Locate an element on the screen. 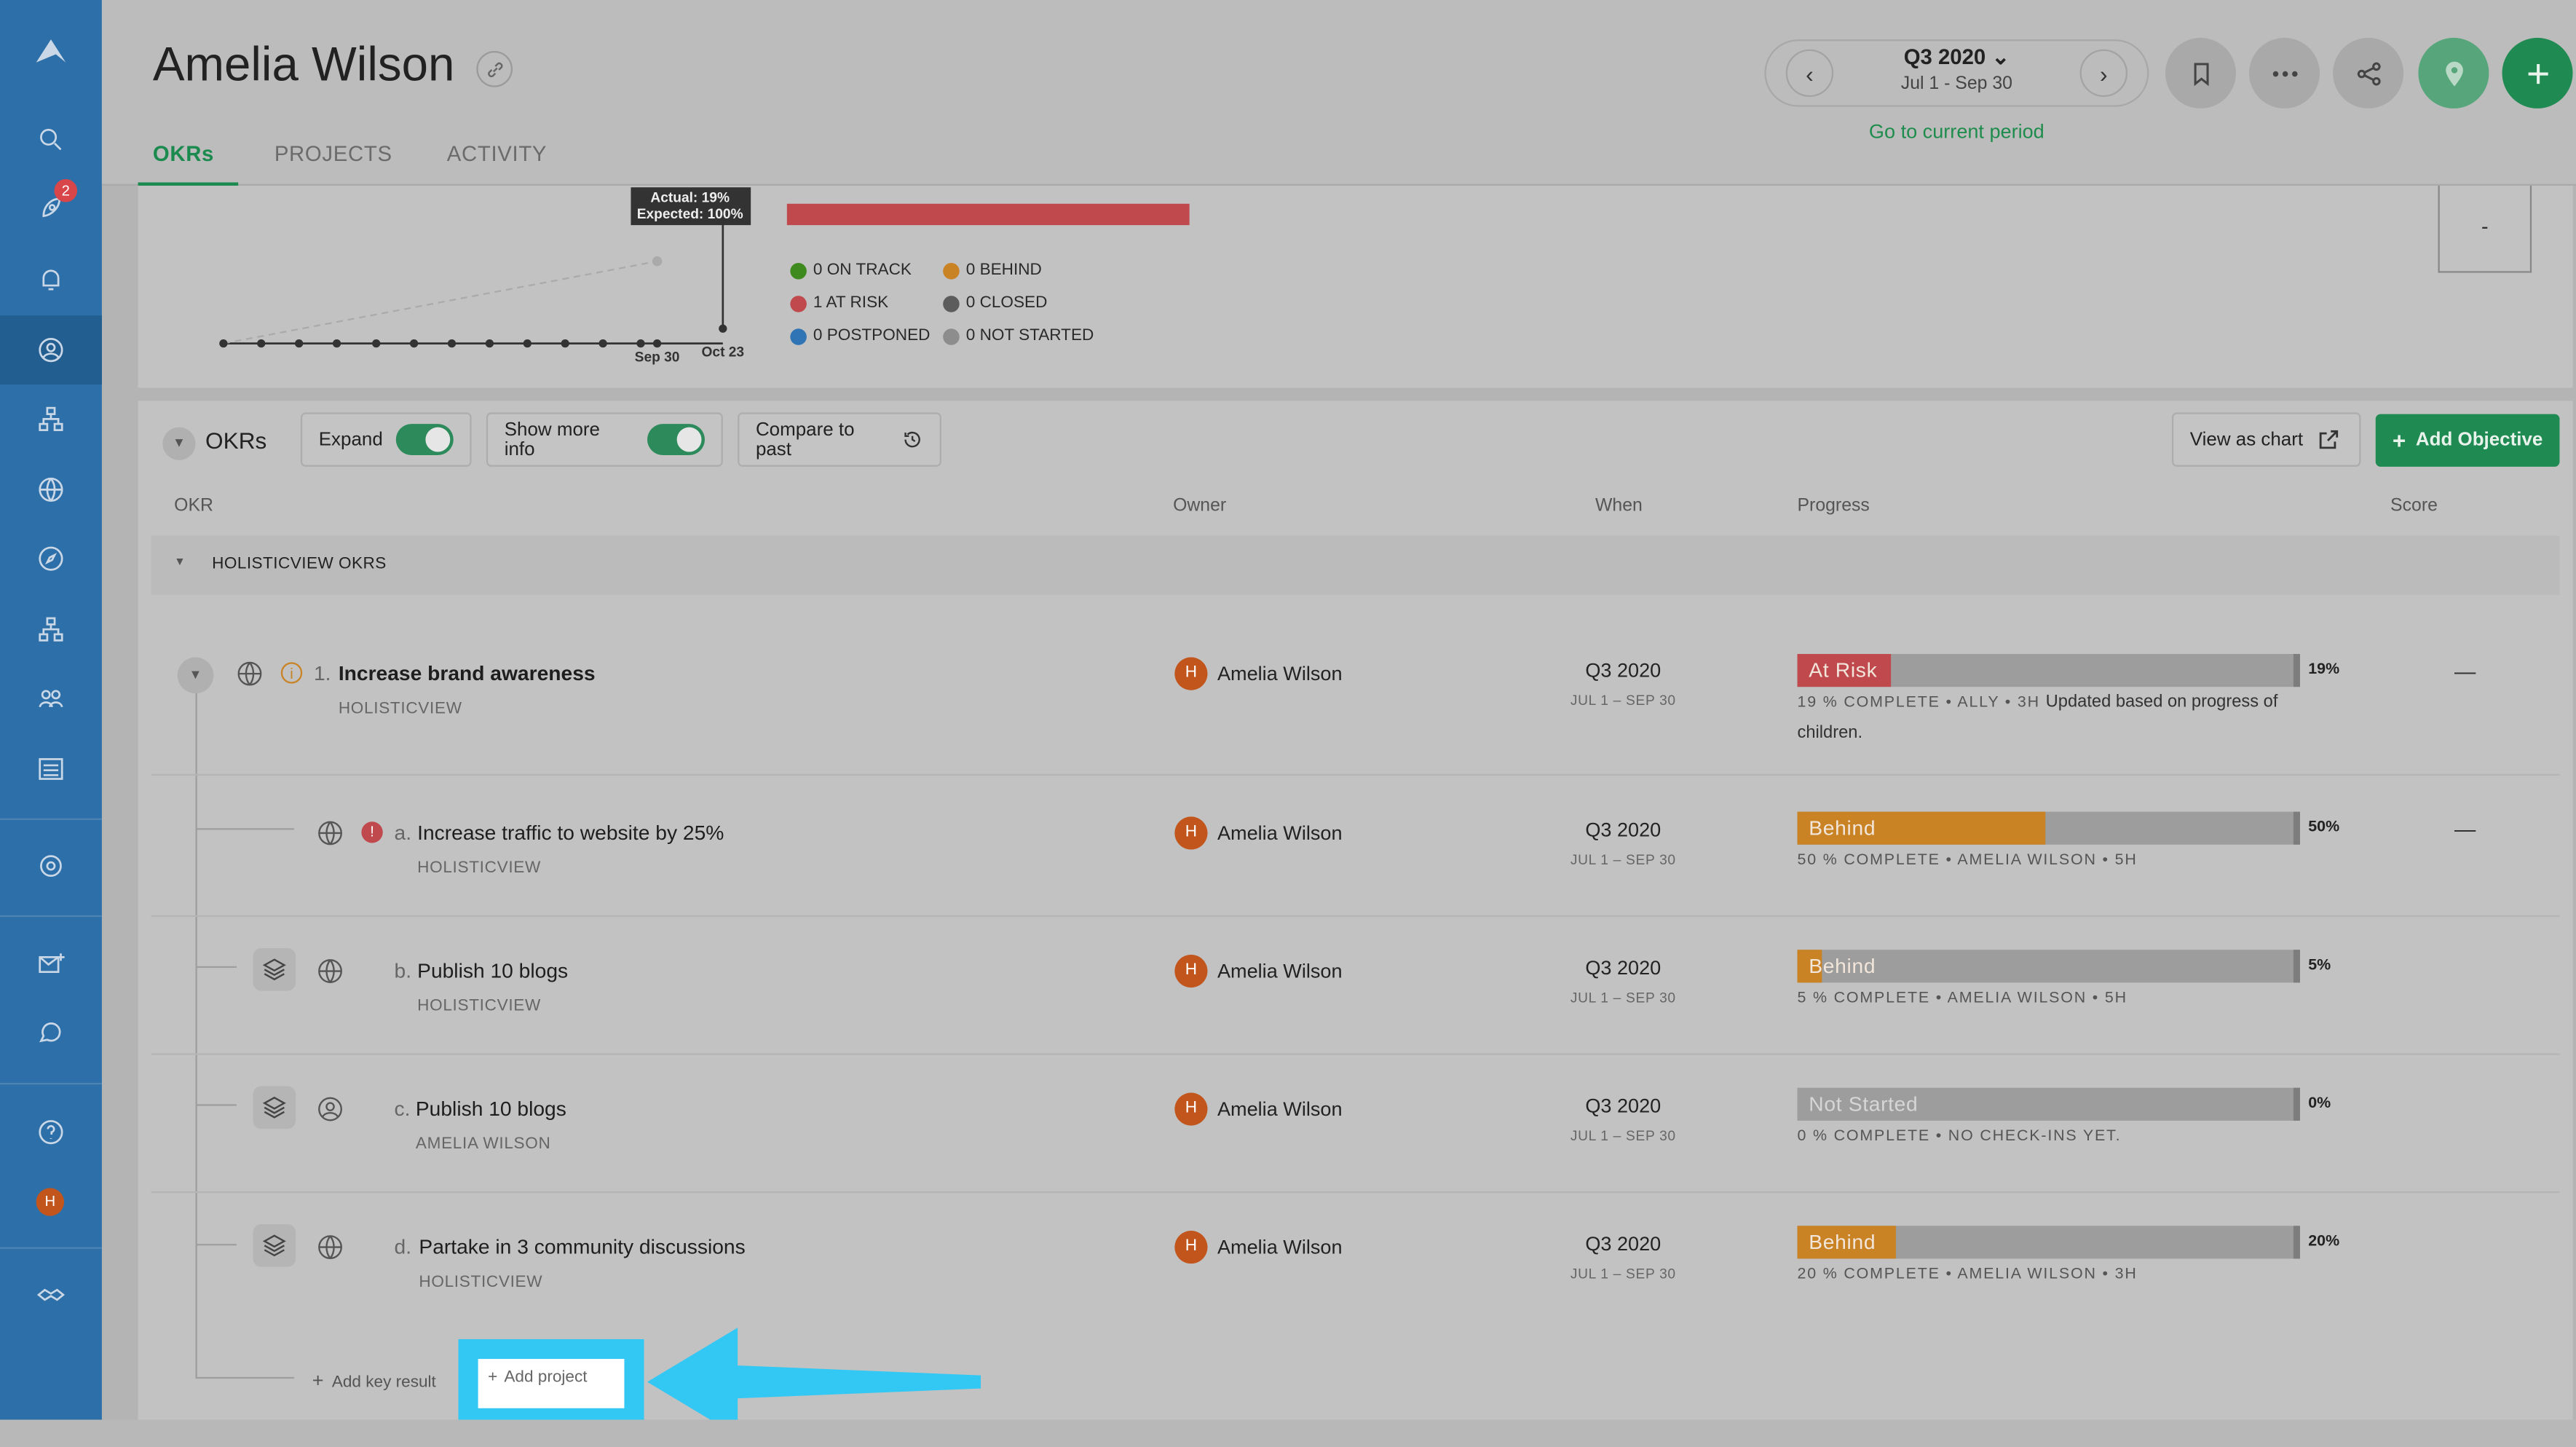 This screenshot has height=1447, width=2576. bookmark-icon is located at coordinates (2200, 73).